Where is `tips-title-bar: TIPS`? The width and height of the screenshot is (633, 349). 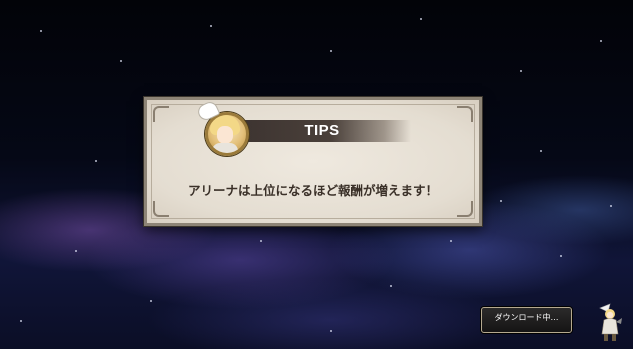
tips-title-bar: TIPS is located at coordinates (322, 131).